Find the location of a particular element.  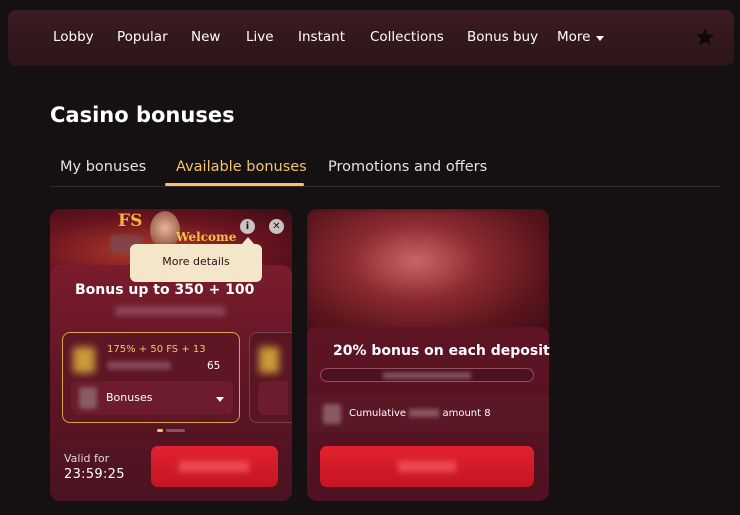

tooltip-text: More details is located at coordinates (196, 261).